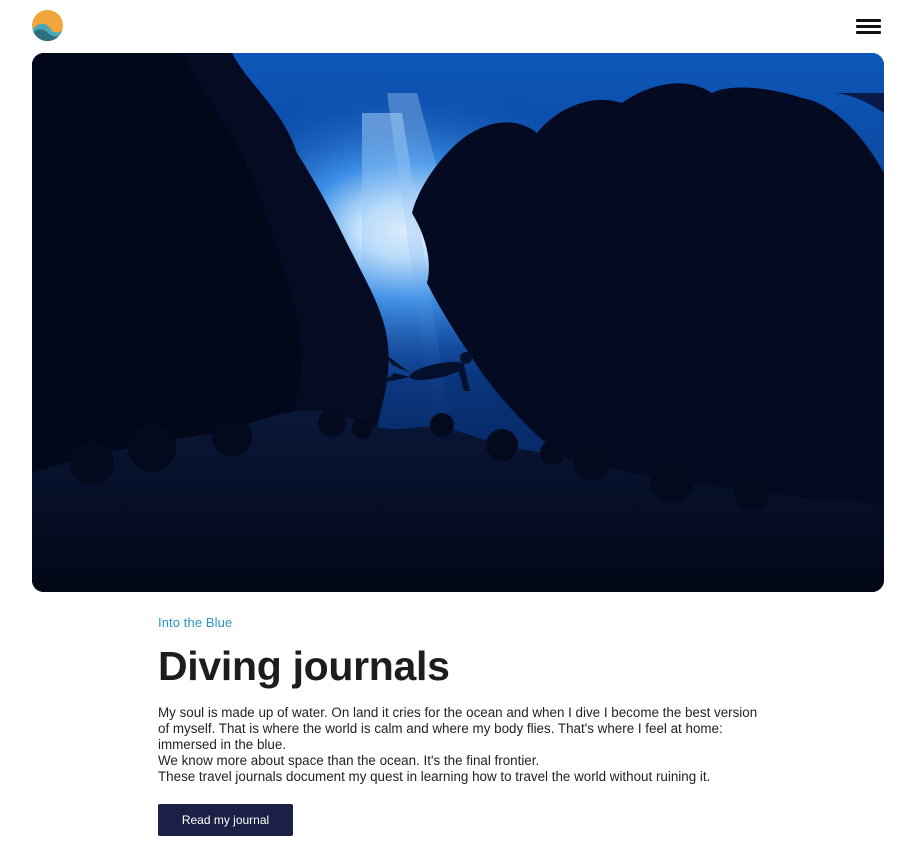 This screenshot has height=864, width=911. What do you see at coordinates (195, 622) in the screenshot?
I see `eyebrow-label: Into the Blue` at bounding box center [195, 622].